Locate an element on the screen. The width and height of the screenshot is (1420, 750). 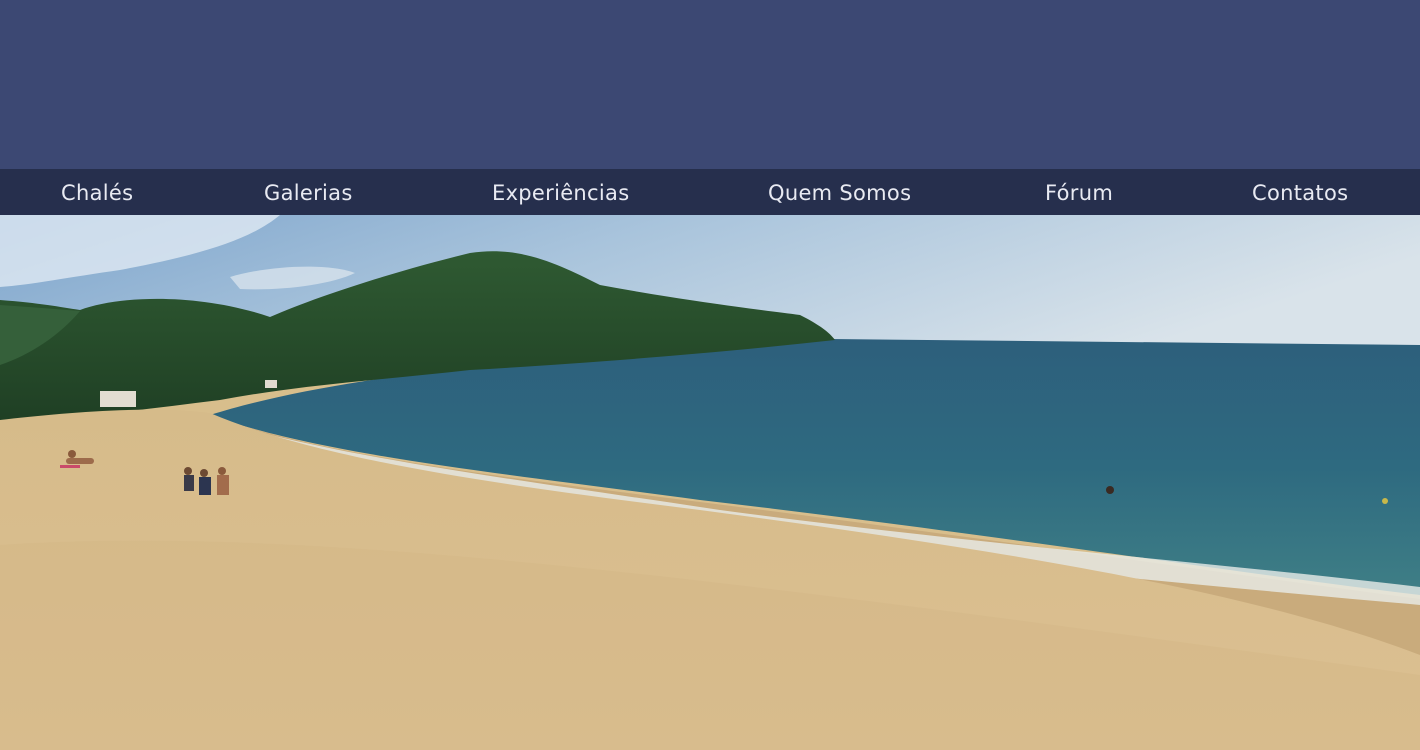
nav-item-quem-somos: Quem Somos is located at coordinates (839, 192).